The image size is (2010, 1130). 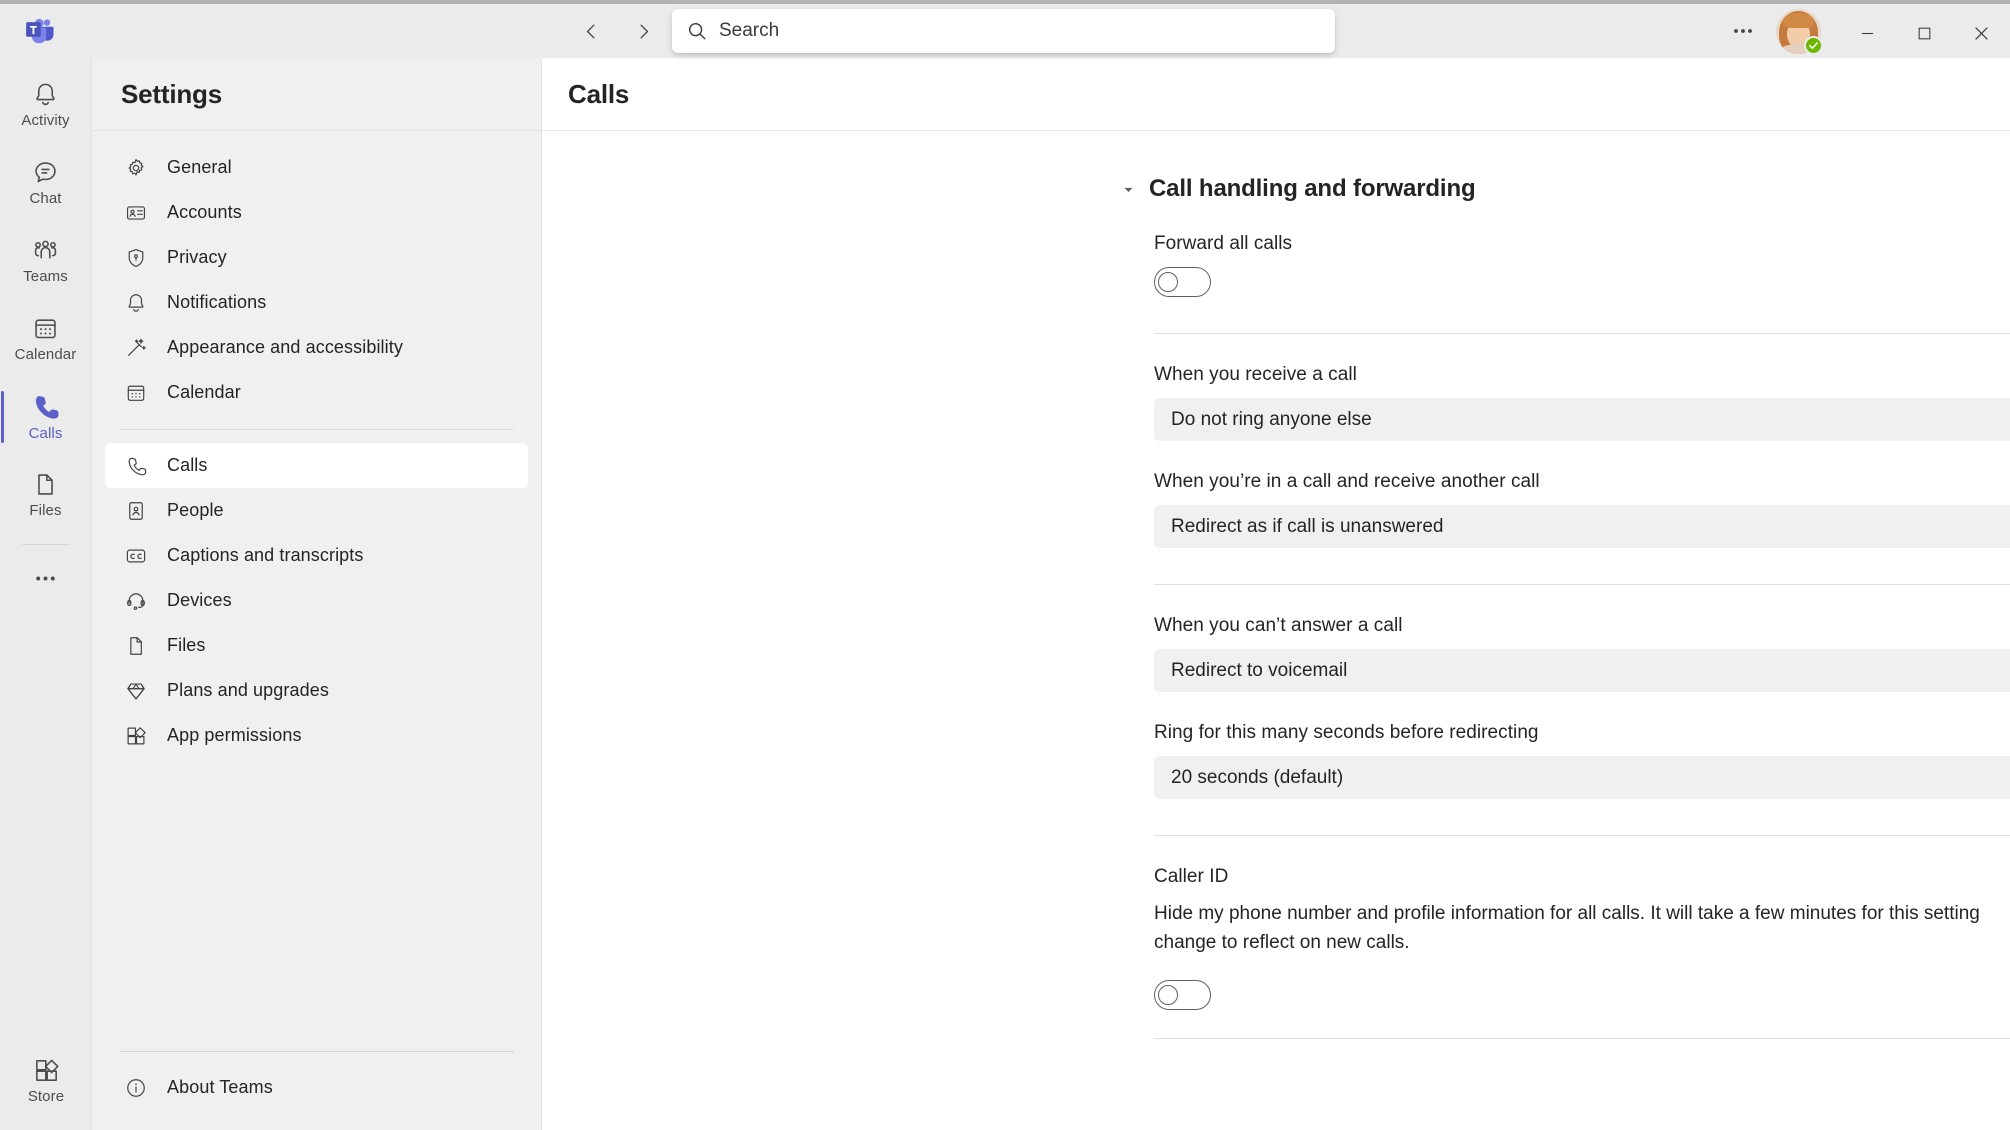 I want to click on field-label: When you can’t answer a call, so click(x=1278, y=625).